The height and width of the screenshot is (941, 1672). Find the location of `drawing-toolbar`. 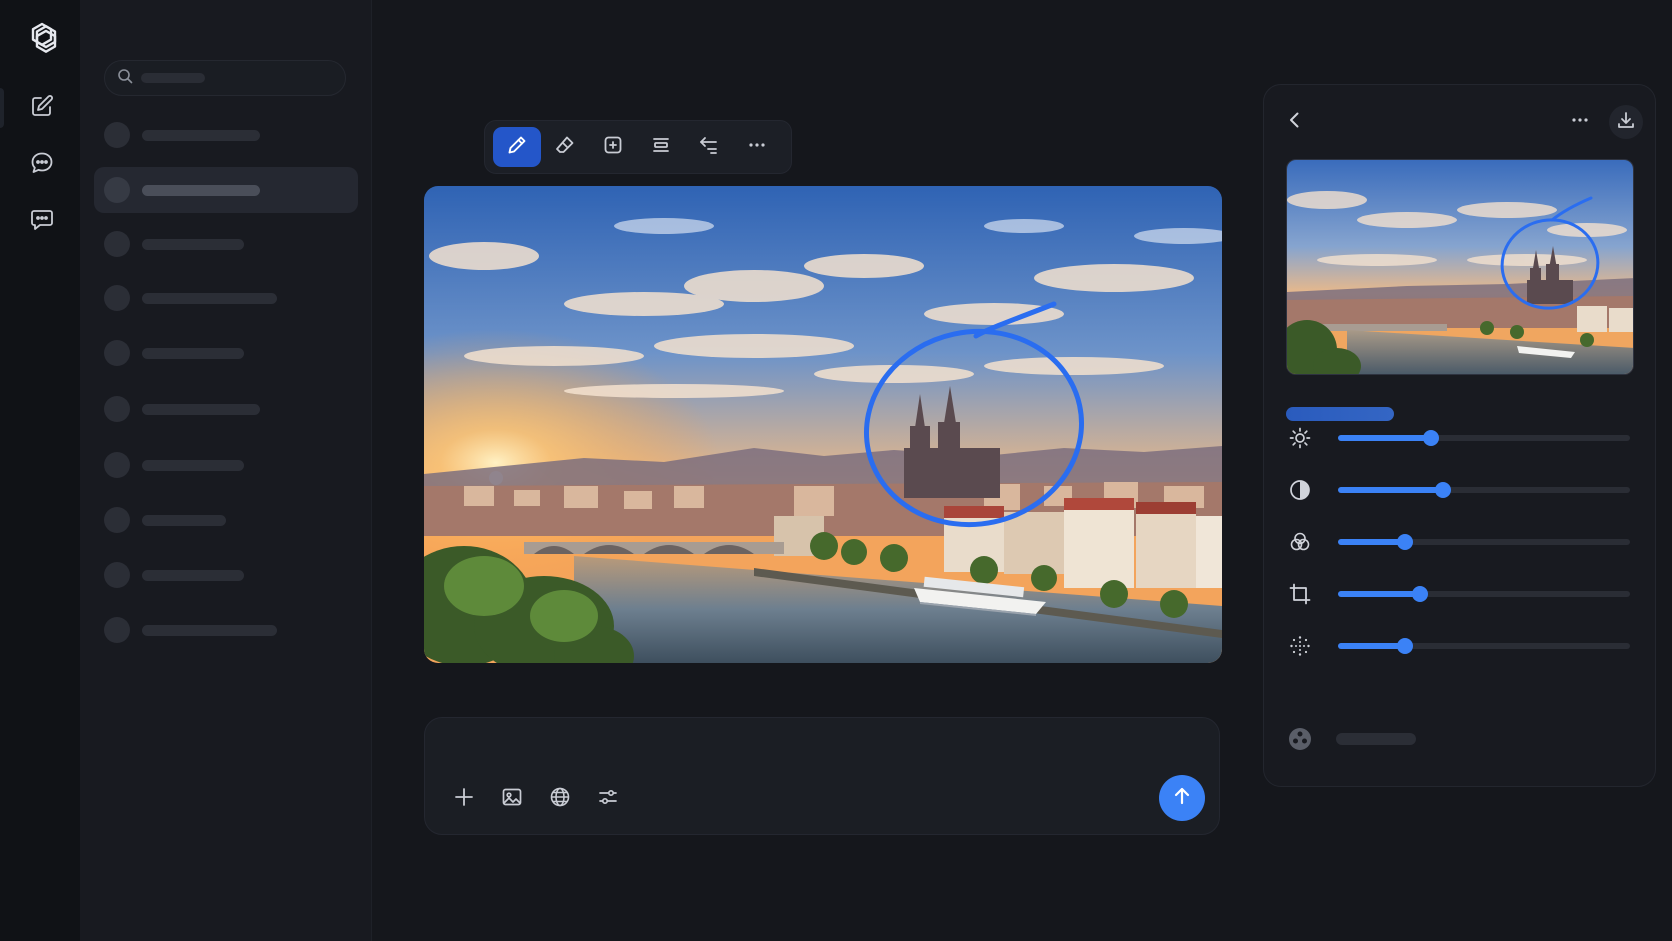

drawing-toolbar is located at coordinates (638, 147).